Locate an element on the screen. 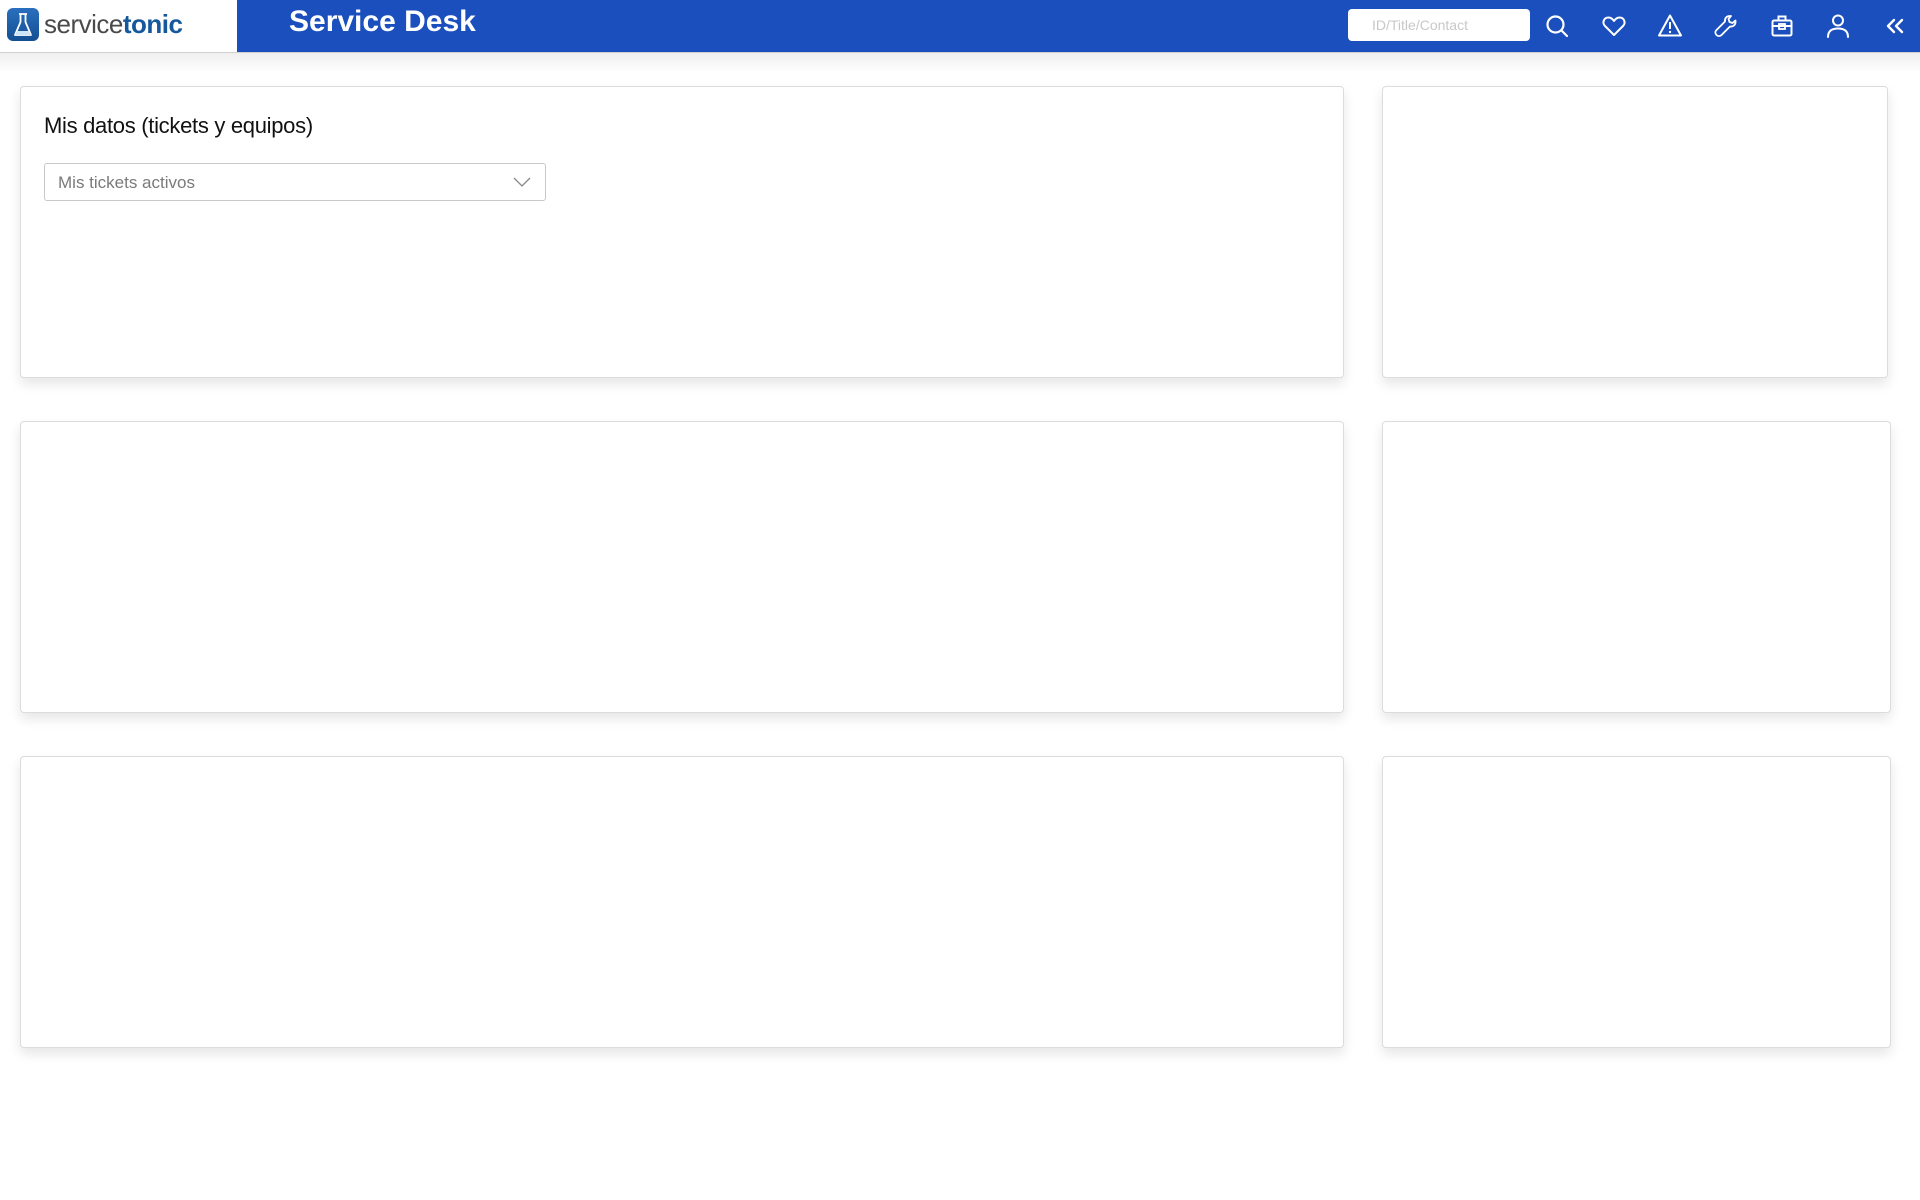 The height and width of the screenshot is (1200, 1920). tools-button is located at coordinates (1726, 26).